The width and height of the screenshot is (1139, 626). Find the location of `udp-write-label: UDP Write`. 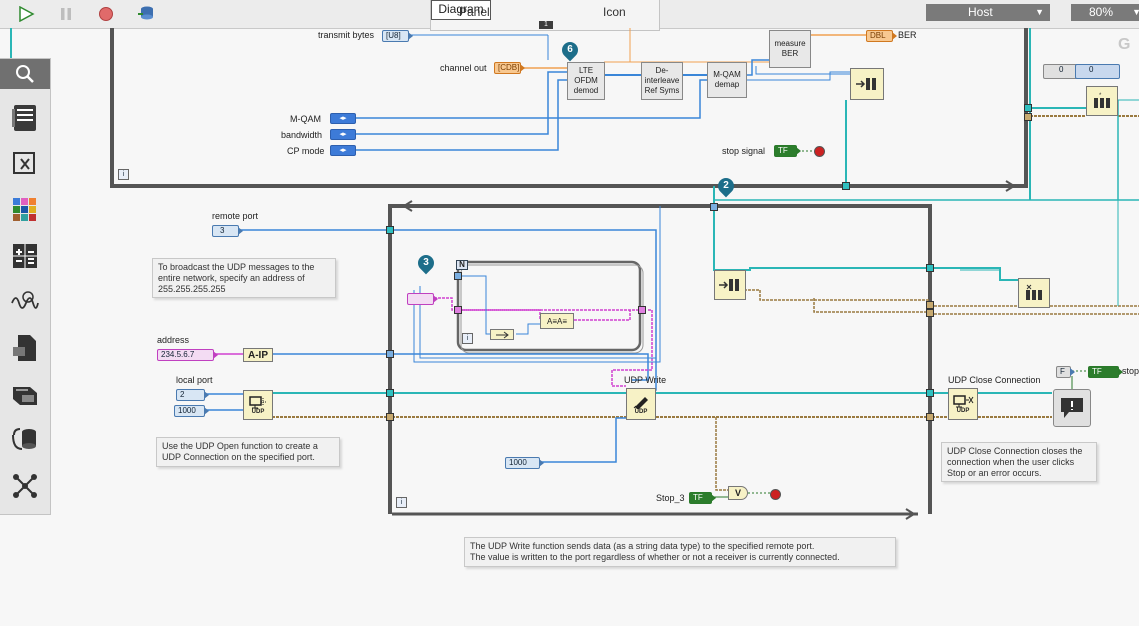

udp-write-label: UDP Write is located at coordinates (645, 380).